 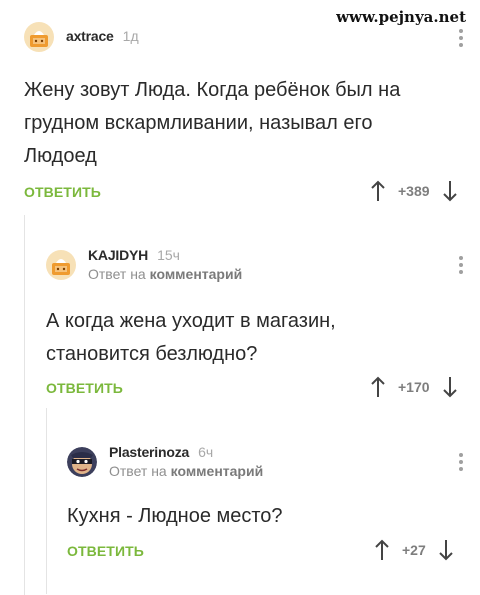 What do you see at coordinates (149, 452) in the screenshot?
I see `username: Plasterinoza` at bounding box center [149, 452].